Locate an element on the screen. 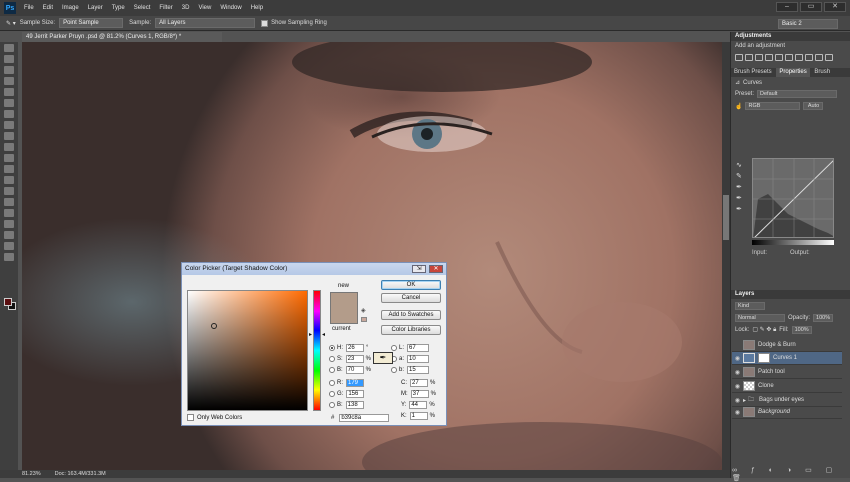 This screenshot has height=482, width=850. channel-mixer-adjust-icon is located at coordinates (829, 57).